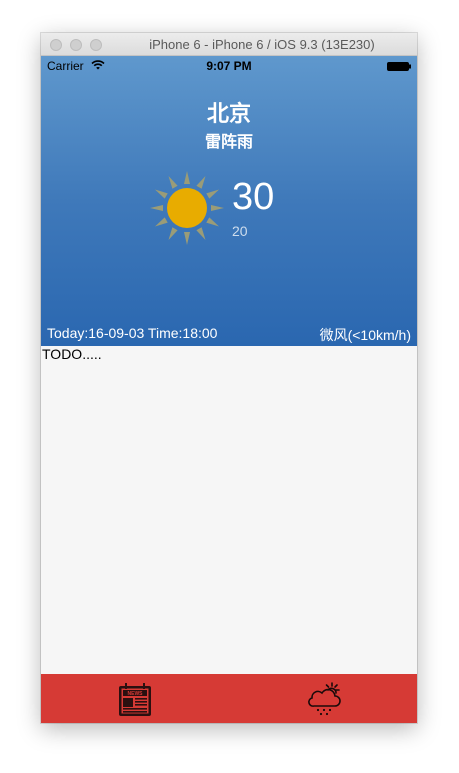 The width and height of the screenshot is (459, 773). I want to click on window-titlebar: iPhone 6 - iPhone 6 / iOS 9.3 (13E230), so click(229, 44).